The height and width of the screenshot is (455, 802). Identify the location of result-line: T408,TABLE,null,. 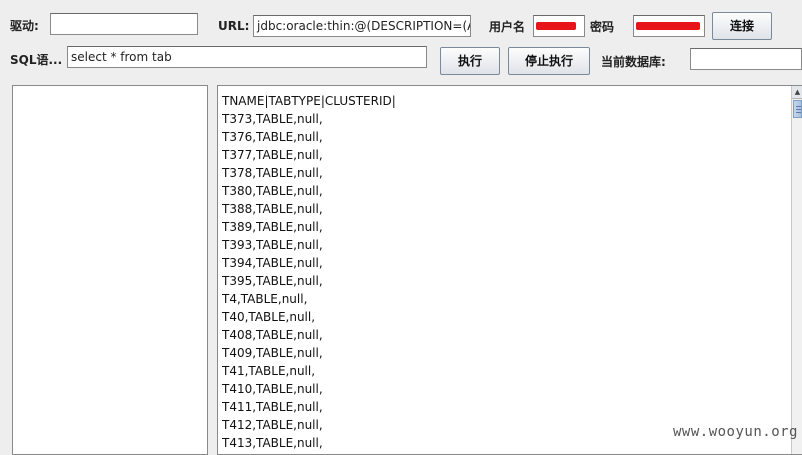
(272, 335).